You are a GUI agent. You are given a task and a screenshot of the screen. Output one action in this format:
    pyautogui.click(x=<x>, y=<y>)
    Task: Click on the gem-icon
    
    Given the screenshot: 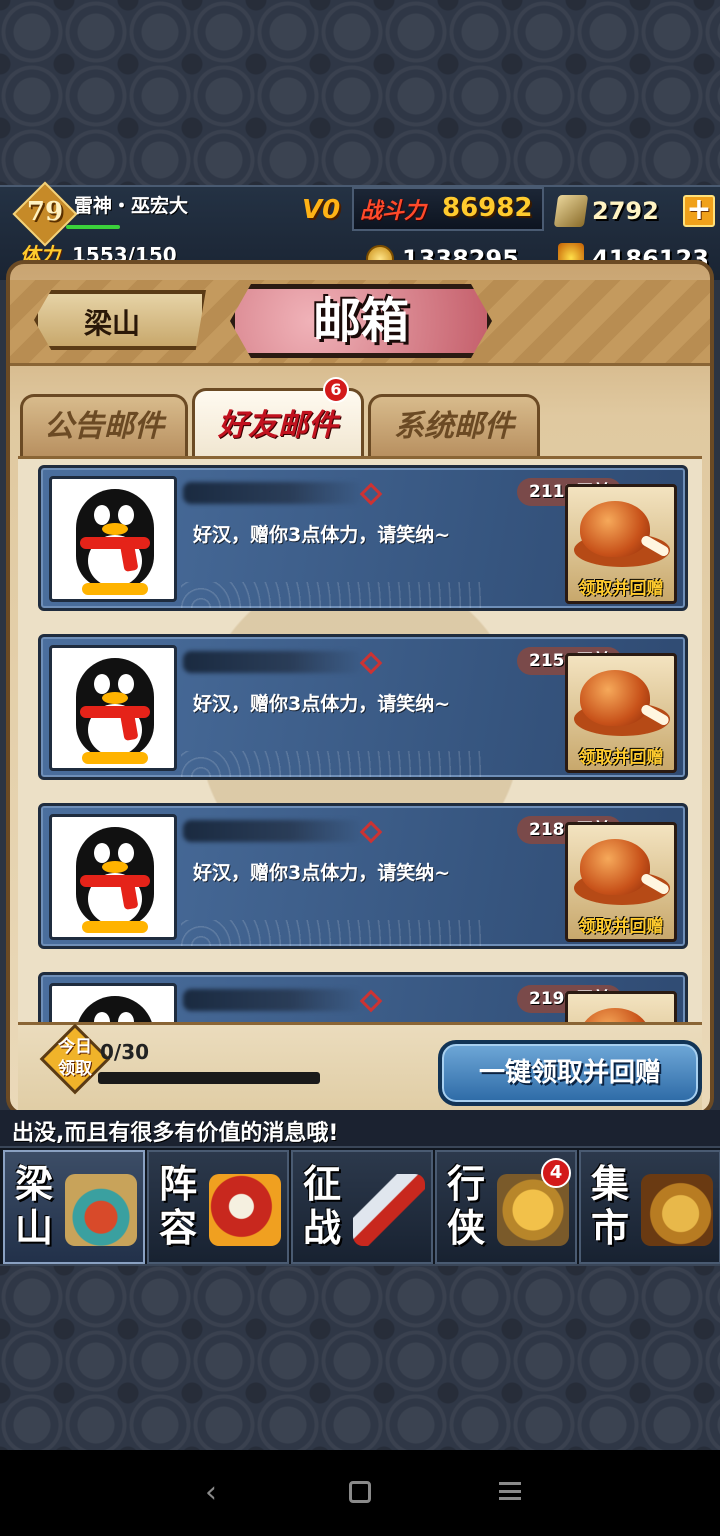 What is the action you would take?
    pyautogui.click(x=571, y=211)
    